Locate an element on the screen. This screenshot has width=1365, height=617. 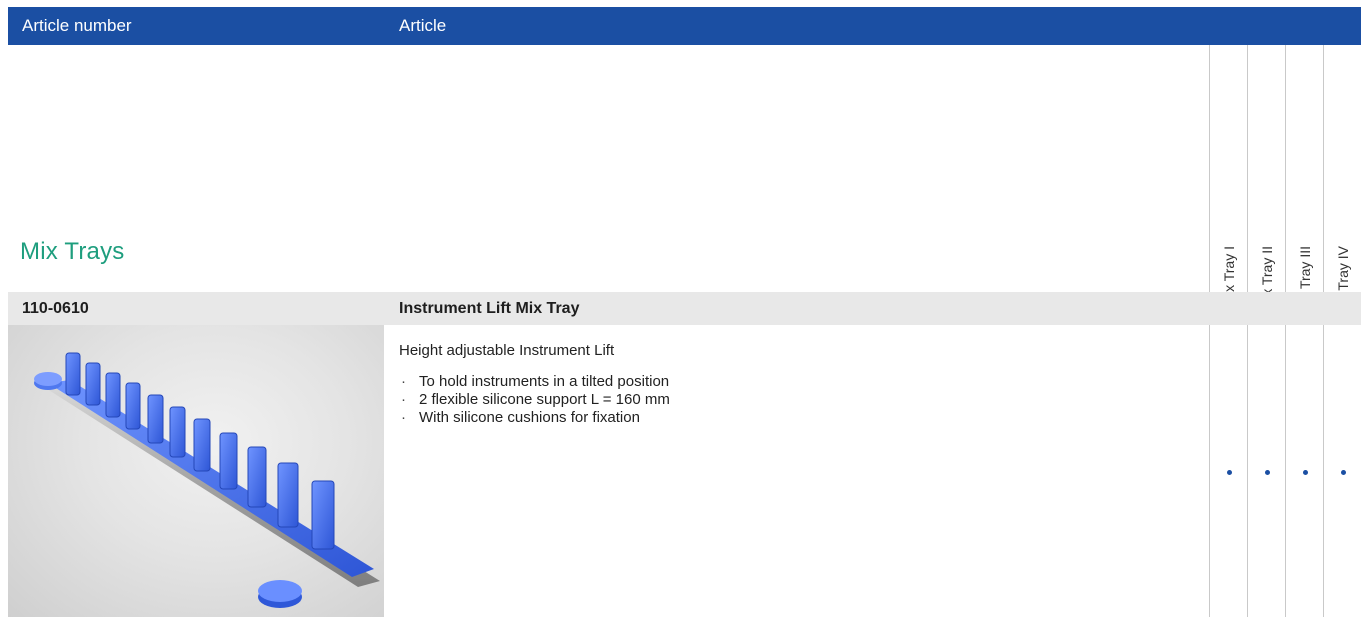
table-header-bar: Article number Article is located at coordinates (684, 26).